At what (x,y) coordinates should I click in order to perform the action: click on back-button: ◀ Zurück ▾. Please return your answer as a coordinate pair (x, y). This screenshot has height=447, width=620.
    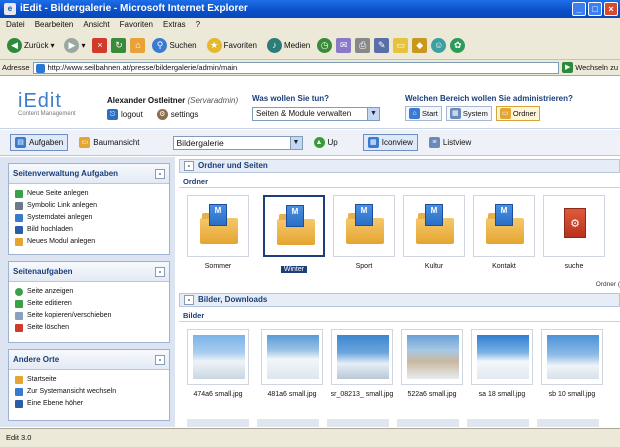
    Looking at the image, I should click on (30, 45).